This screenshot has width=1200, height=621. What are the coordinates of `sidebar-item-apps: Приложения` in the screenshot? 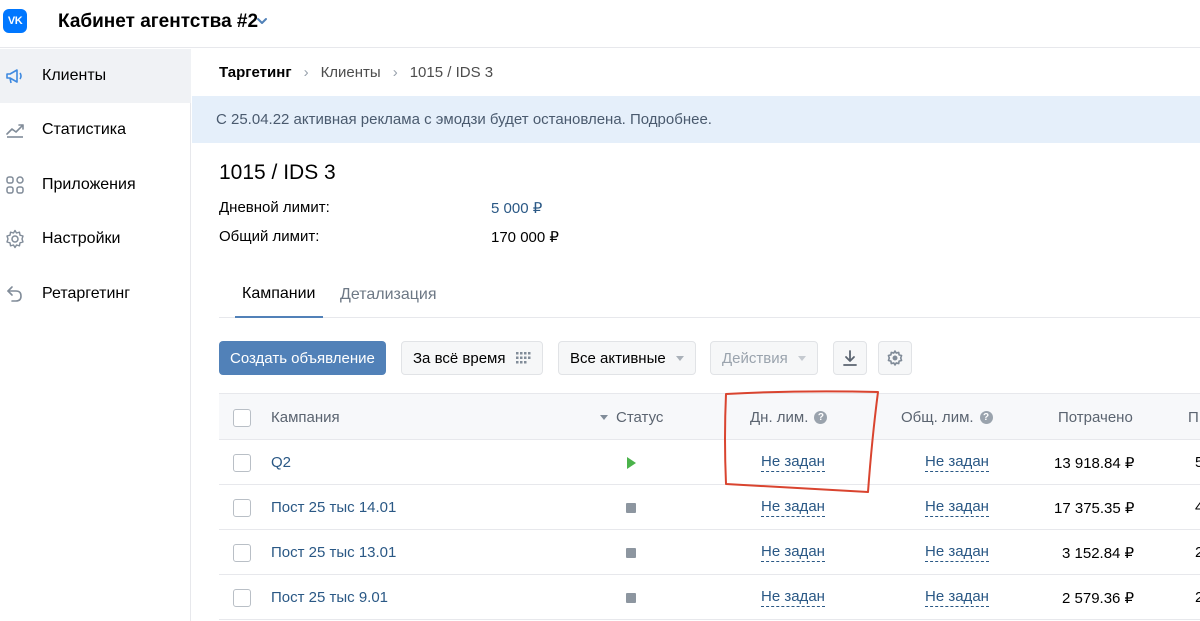 It's located at (95, 185).